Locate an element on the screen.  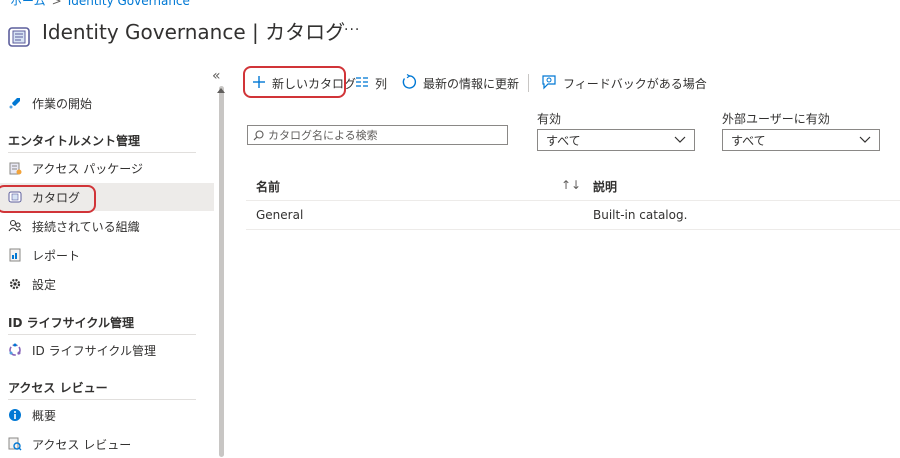
gear-icon is located at coordinates (15, 284).